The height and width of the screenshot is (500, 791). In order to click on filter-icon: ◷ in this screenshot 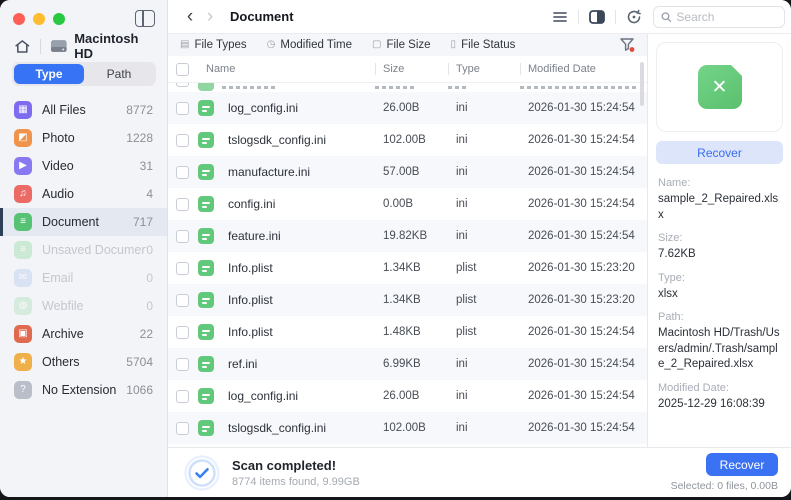, I will do `click(271, 44)`.